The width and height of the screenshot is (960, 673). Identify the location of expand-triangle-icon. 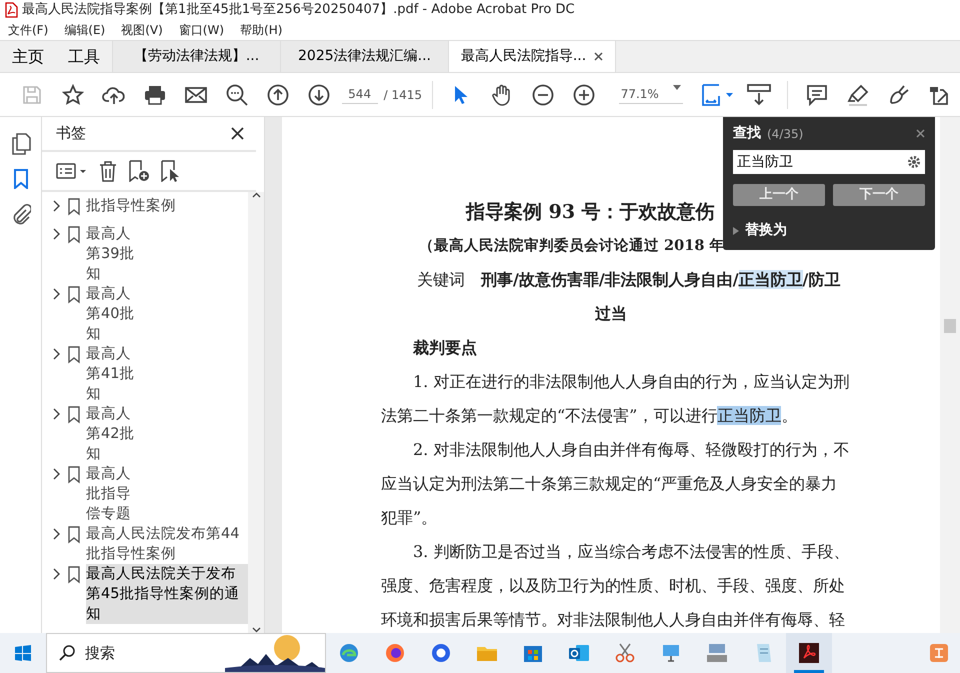
(736, 230).